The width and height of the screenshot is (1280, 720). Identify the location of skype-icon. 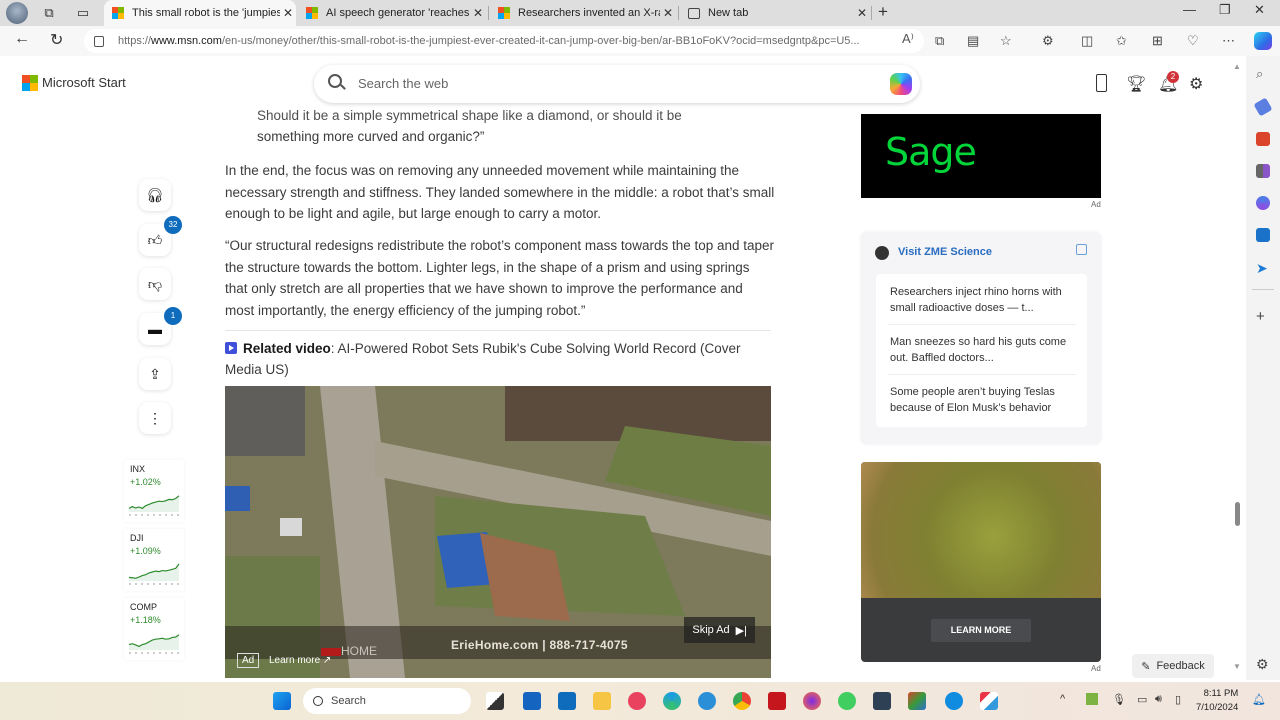
(954, 701).